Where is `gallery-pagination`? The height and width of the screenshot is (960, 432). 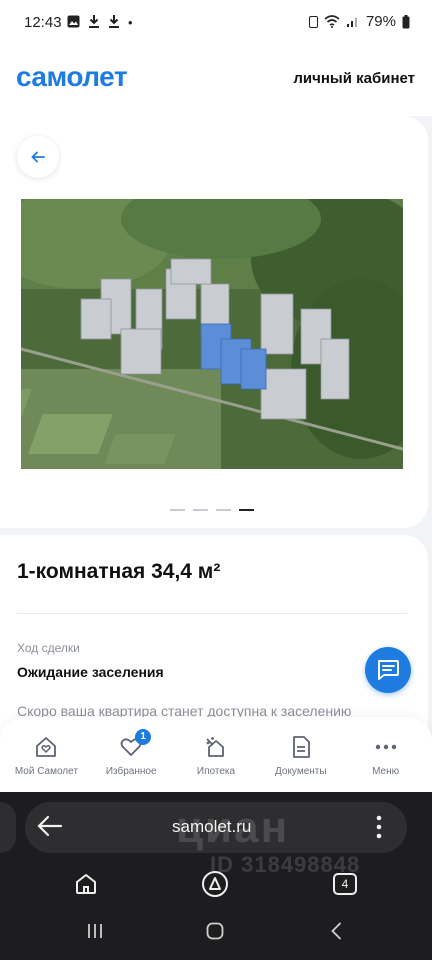
gallery-pagination is located at coordinates (212, 510).